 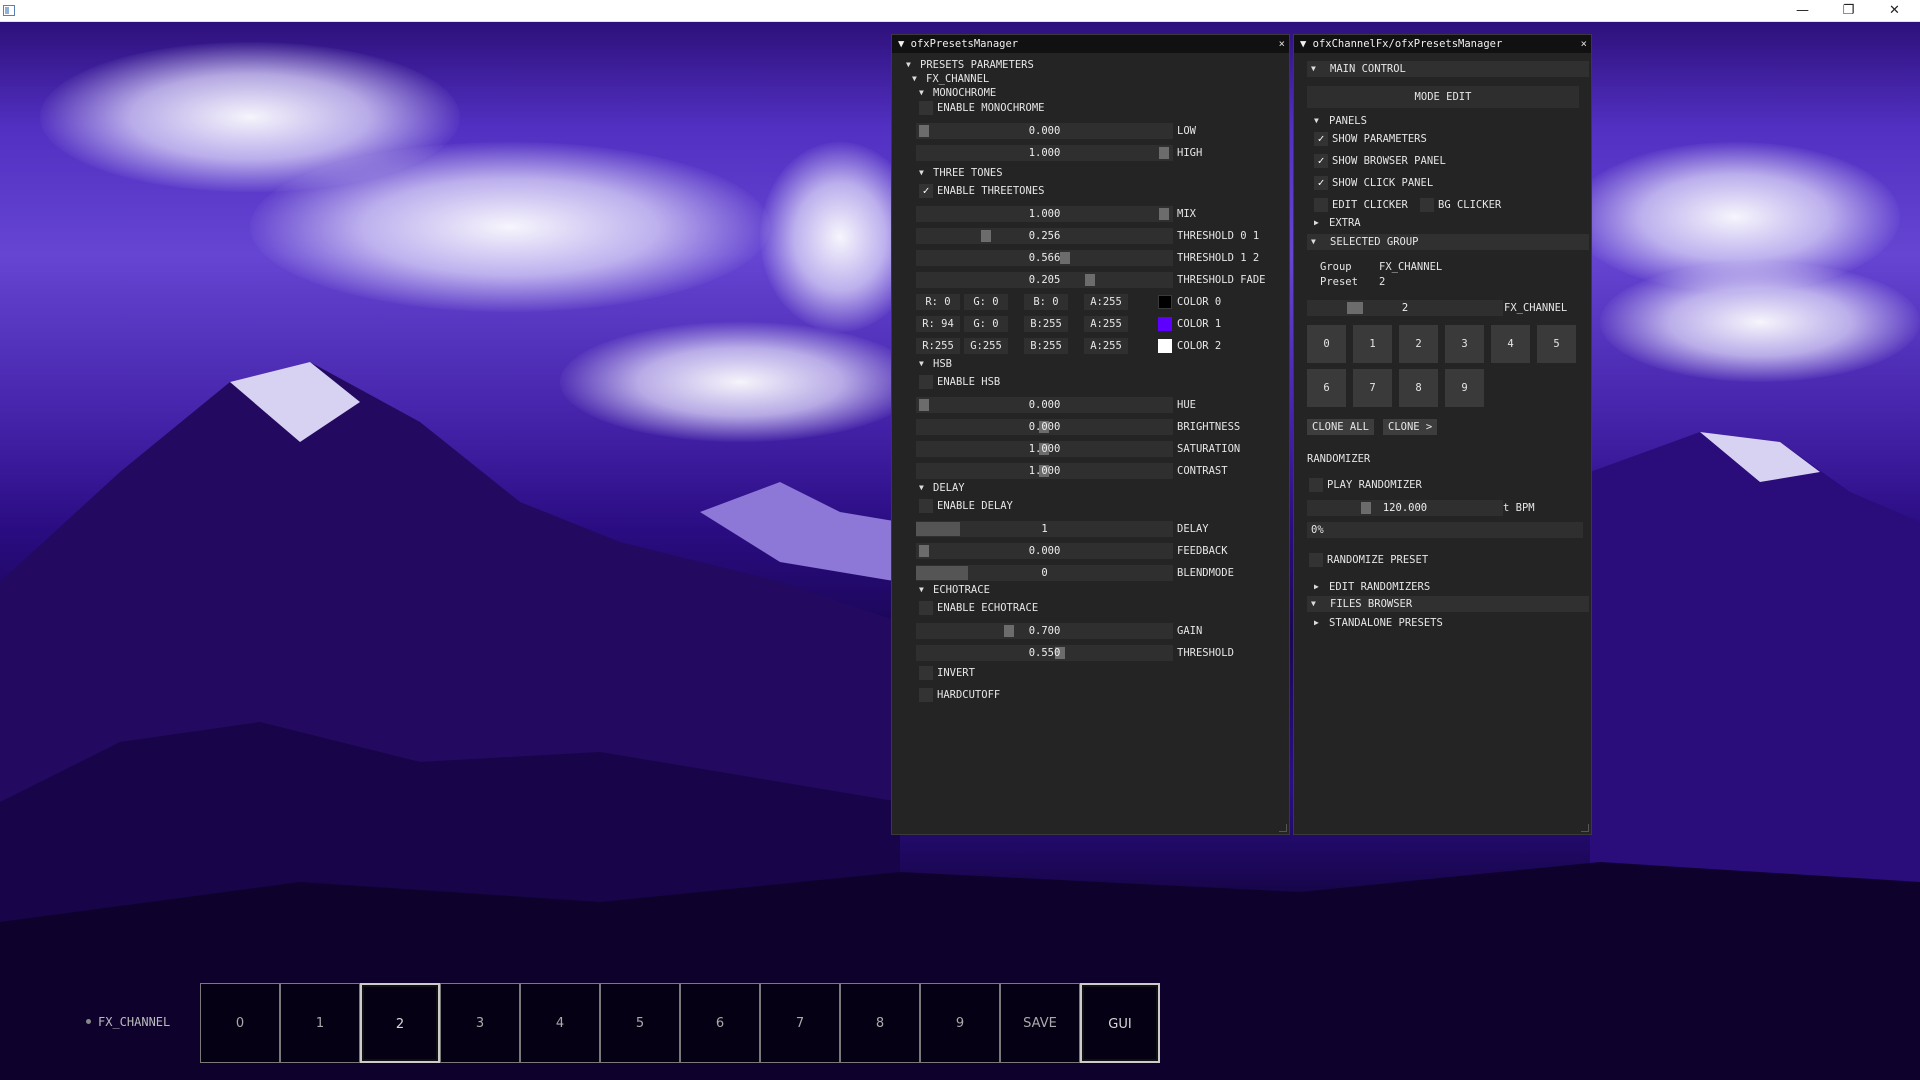 What do you see at coordinates (1106, 302) in the screenshot?
I see `color0-a-field: A:255` at bounding box center [1106, 302].